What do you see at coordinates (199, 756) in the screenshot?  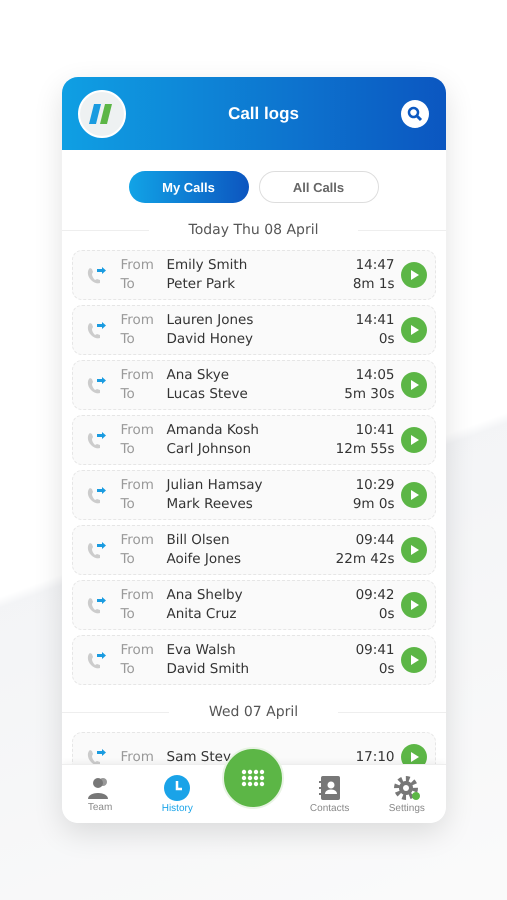 I see `caller-name: Sam Stev` at bounding box center [199, 756].